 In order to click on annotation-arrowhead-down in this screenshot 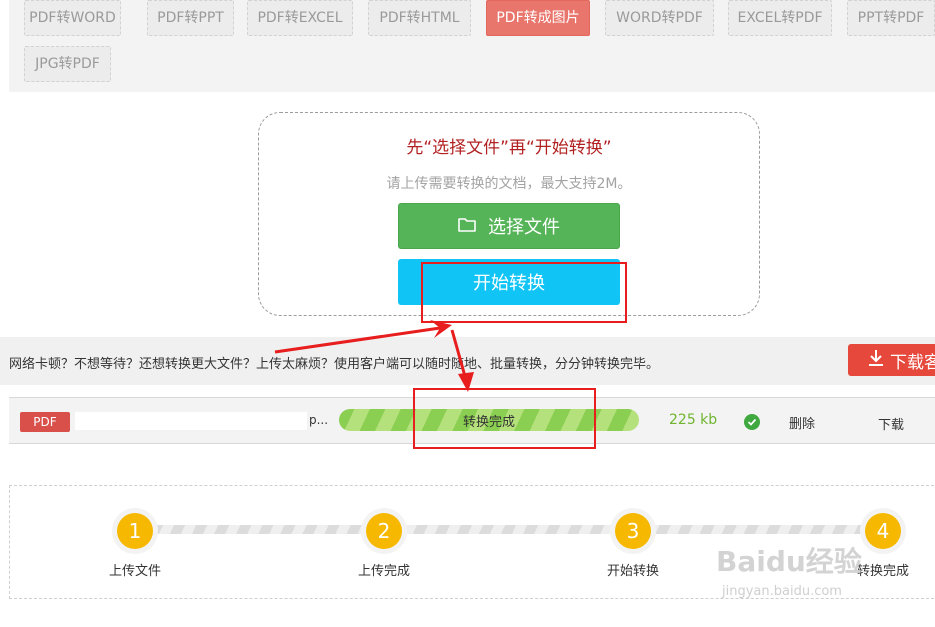, I will do `click(466, 382)`.